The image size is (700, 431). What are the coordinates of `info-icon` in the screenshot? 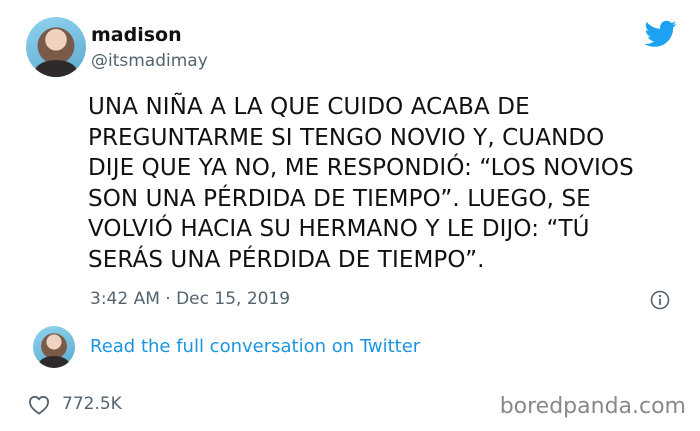 It's located at (660, 300).